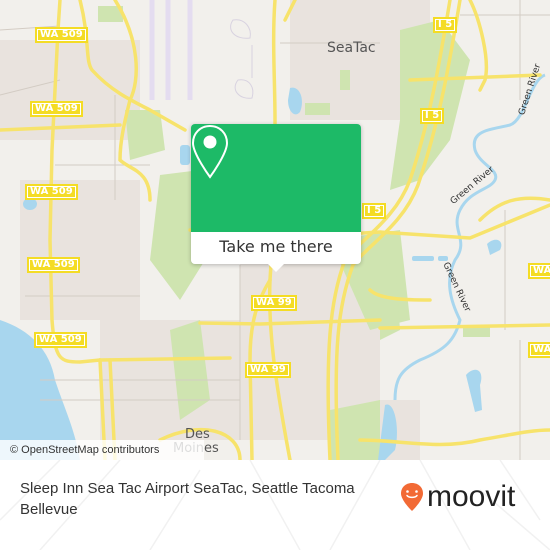 The image size is (550, 550). I want to click on take-me-there-button: Take me there, so click(276, 248).